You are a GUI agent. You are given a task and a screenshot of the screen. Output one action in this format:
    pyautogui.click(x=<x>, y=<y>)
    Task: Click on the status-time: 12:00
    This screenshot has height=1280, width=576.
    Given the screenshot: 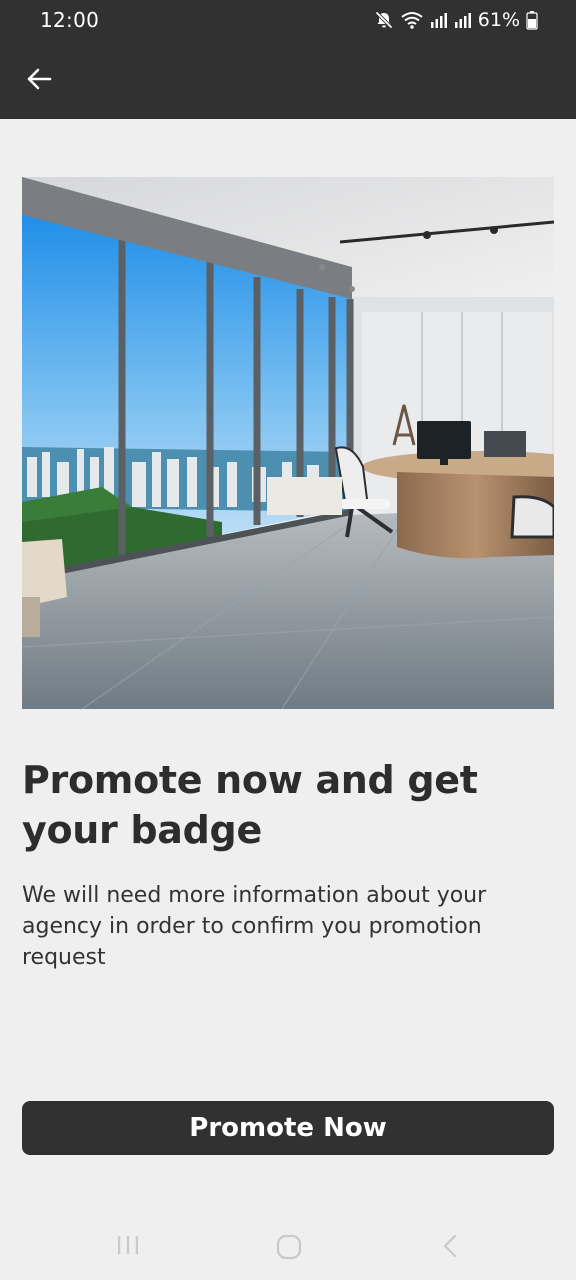 What is the action you would take?
    pyautogui.click(x=70, y=20)
    